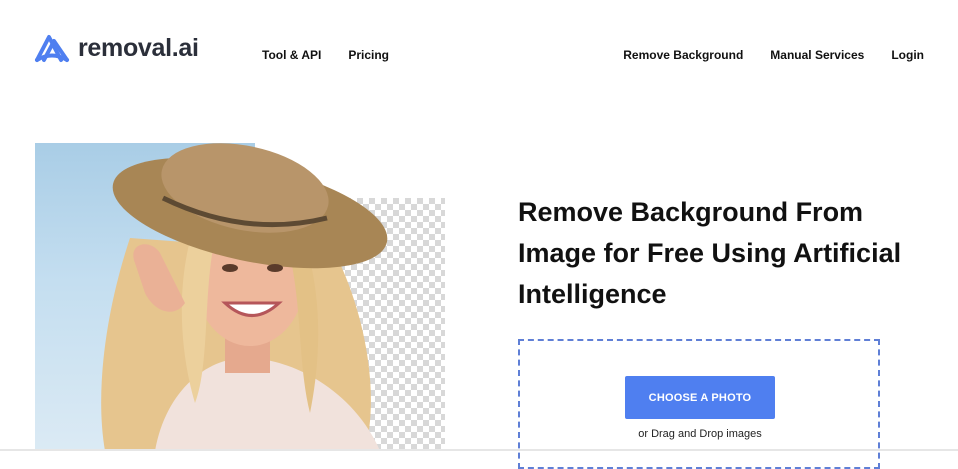 Image resolution: width=958 pixels, height=469 pixels. I want to click on choose-photo-button: CHOOSE A PHOTO, so click(700, 397).